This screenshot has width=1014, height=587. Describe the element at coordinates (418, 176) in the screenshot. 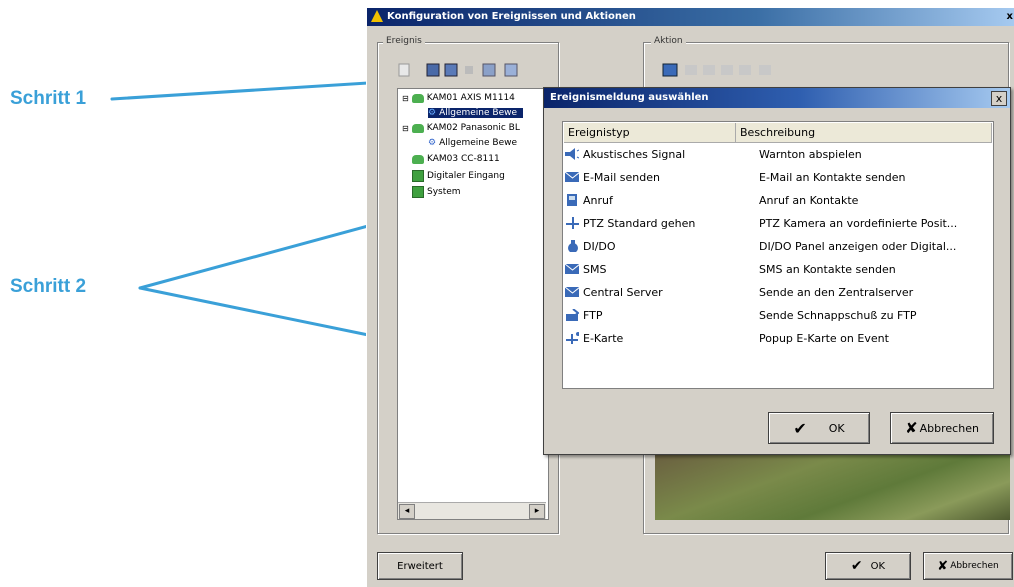

I see `digital-input-icon` at that location.